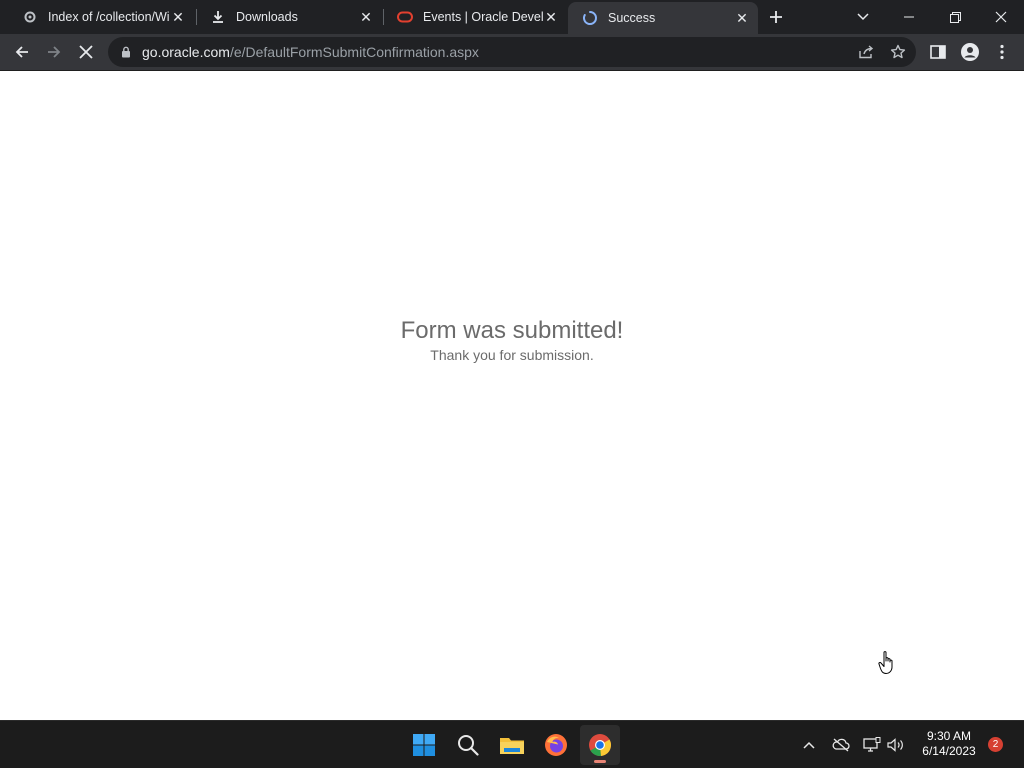 The width and height of the screenshot is (1024, 768). I want to click on windows-logo-icon, so click(424, 745).